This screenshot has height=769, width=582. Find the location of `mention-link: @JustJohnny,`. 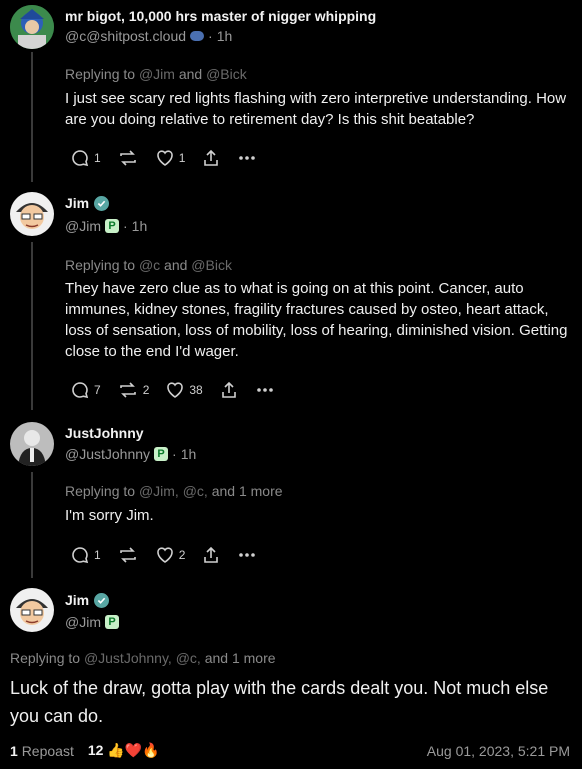

mention-link: @JustJohnny, is located at coordinates (128, 658).